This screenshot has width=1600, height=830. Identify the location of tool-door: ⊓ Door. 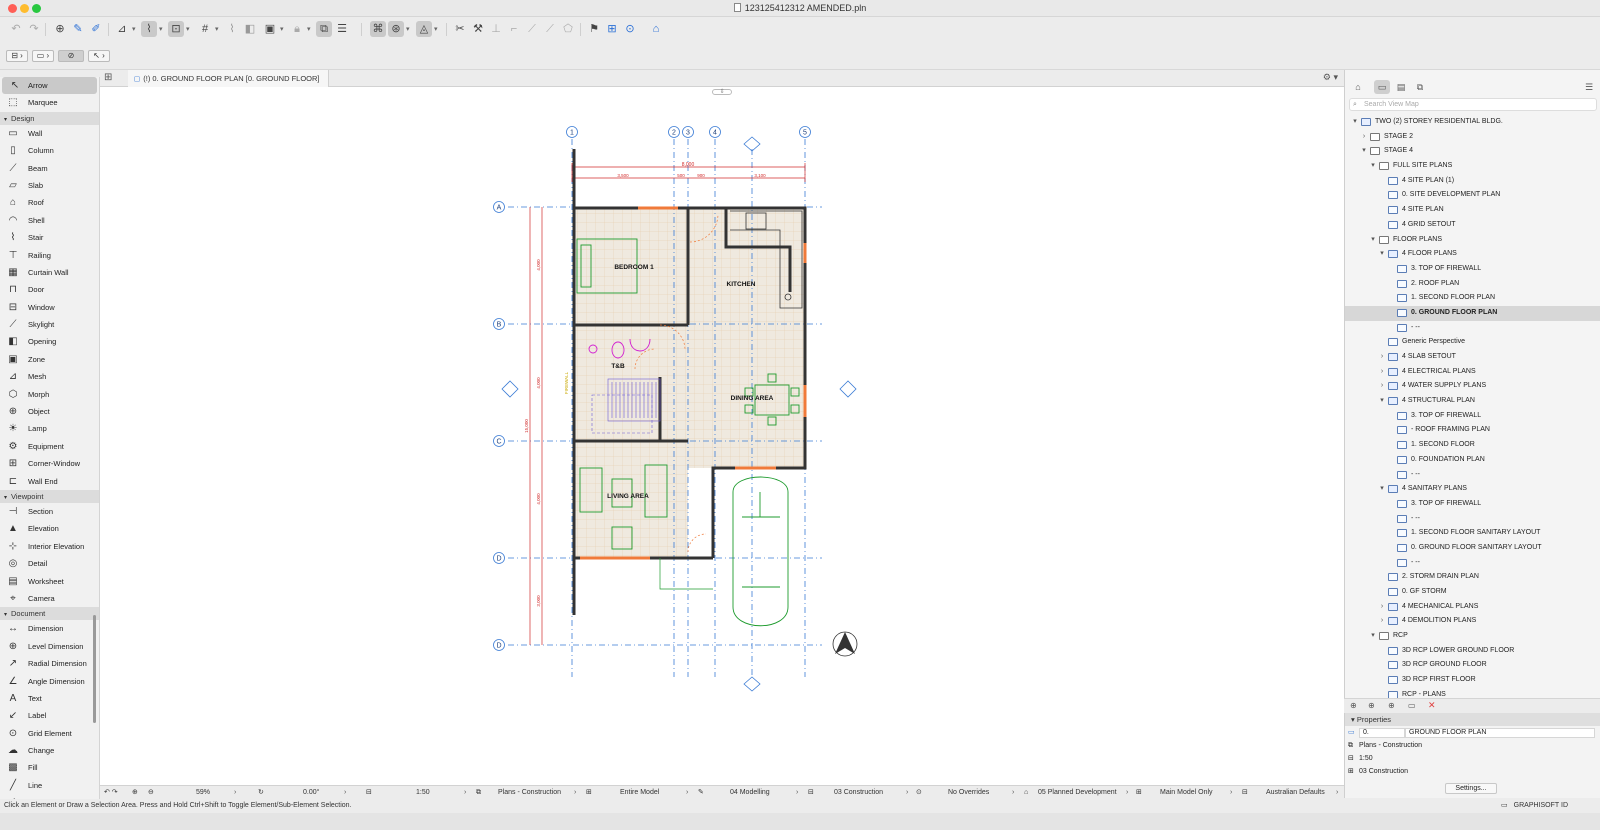
(49, 289).